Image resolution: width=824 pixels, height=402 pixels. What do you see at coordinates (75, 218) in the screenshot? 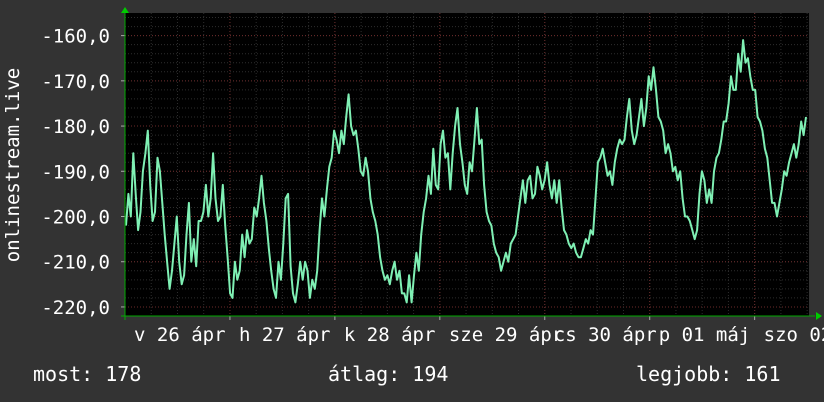
I see `y-tick-label: -200,0` at bounding box center [75, 218].